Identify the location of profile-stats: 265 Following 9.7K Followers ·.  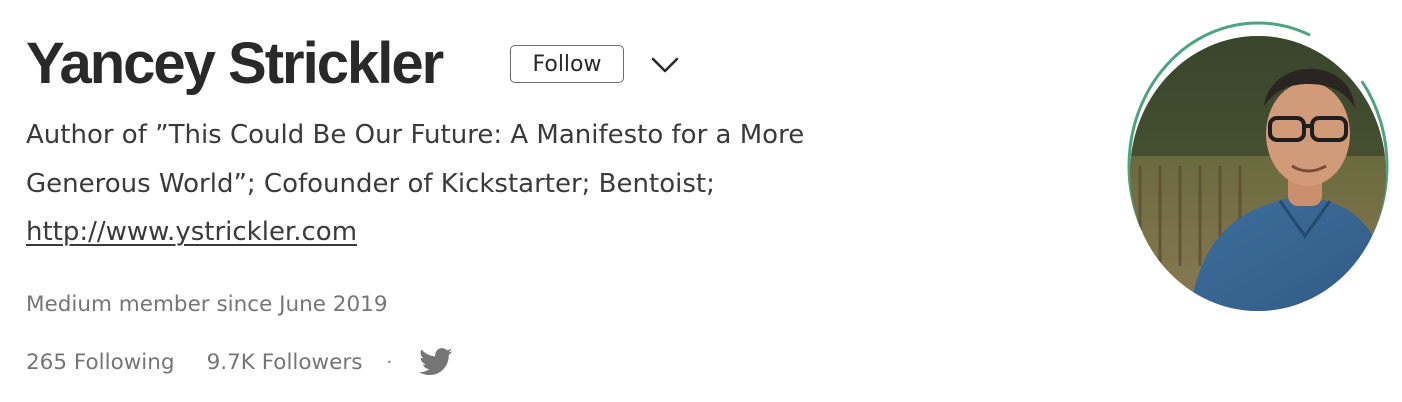
(240, 362).